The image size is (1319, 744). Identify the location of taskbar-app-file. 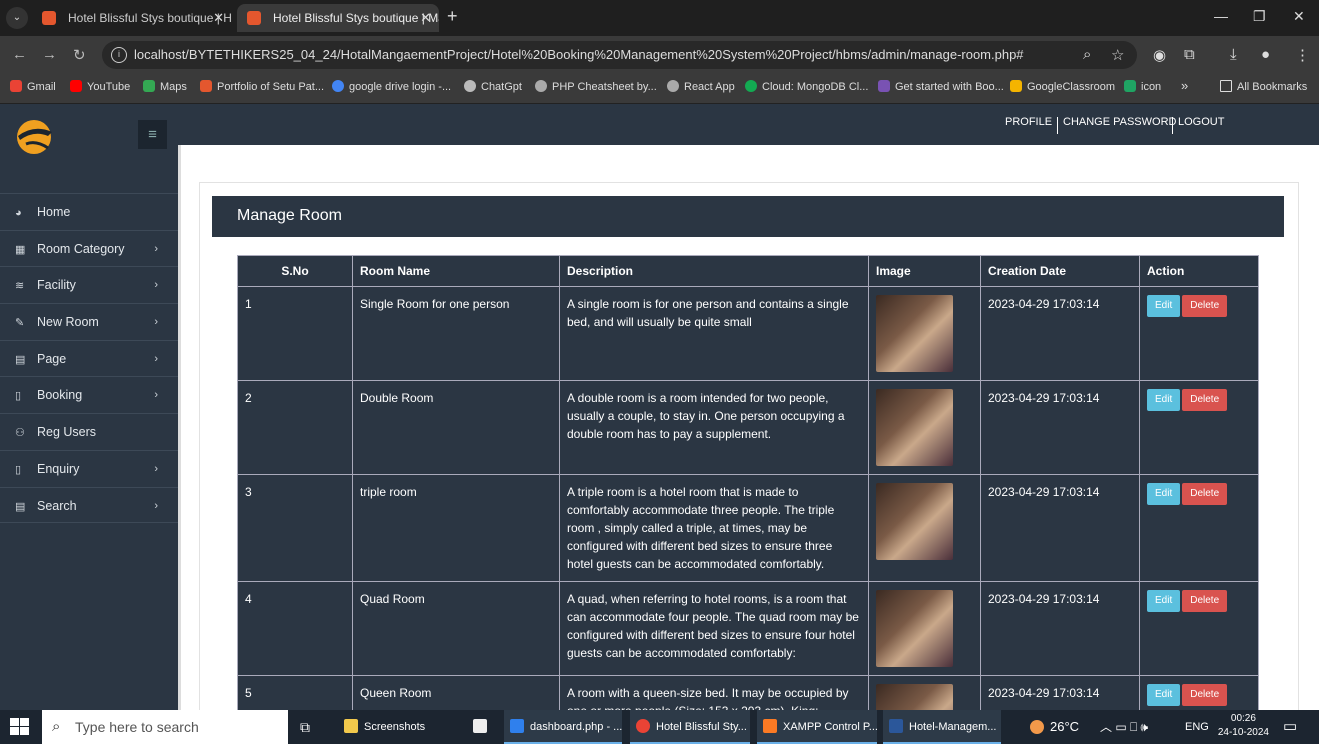
(480, 727).